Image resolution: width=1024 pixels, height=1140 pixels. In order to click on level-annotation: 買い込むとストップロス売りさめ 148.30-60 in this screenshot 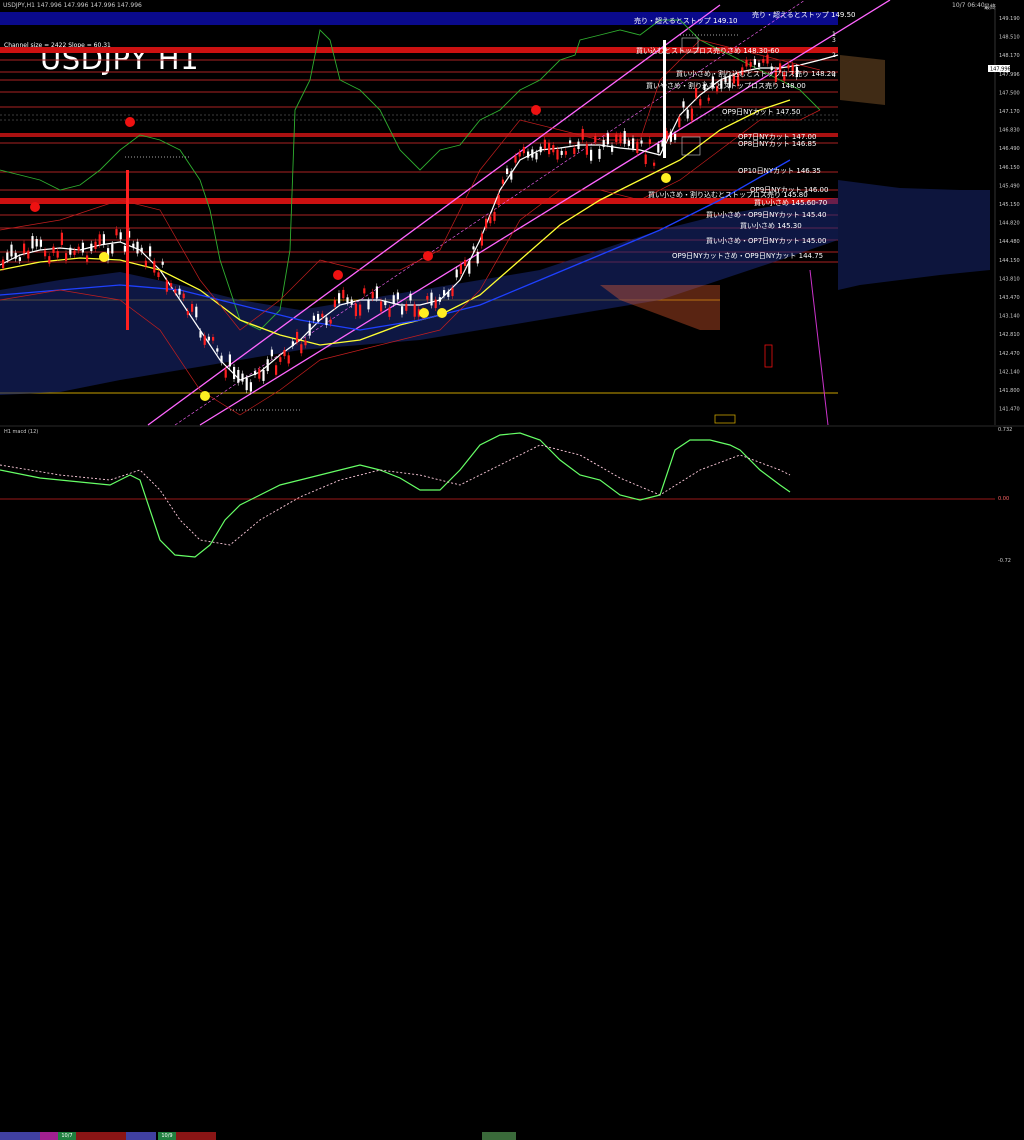, I will do `click(707, 50)`.